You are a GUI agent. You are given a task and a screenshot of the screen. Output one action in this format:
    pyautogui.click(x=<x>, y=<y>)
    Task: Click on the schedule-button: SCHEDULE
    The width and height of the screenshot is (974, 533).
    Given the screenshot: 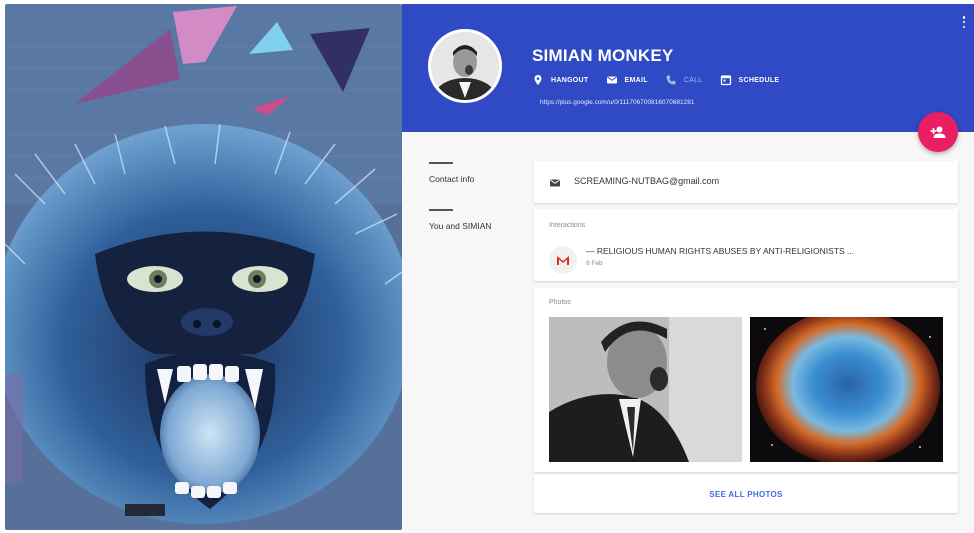 What is the action you would take?
    pyautogui.click(x=750, y=80)
    